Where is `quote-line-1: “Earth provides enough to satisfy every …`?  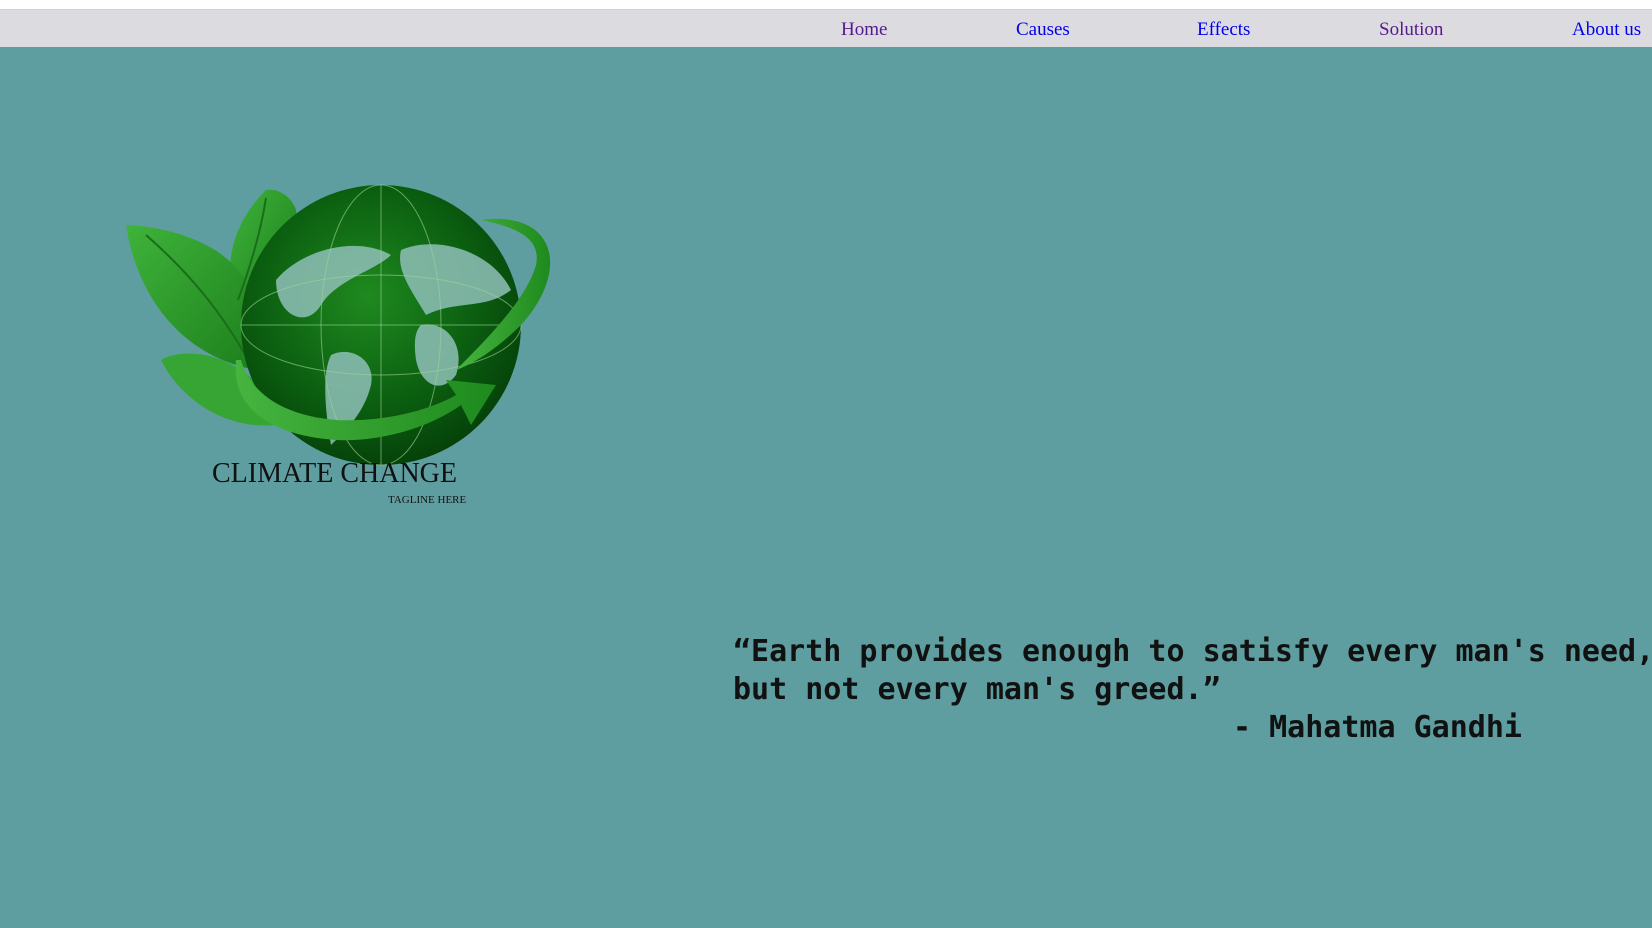
quote-line-1: “Earth provides enough to satisfy every … is located at coordinates (1192, 651).